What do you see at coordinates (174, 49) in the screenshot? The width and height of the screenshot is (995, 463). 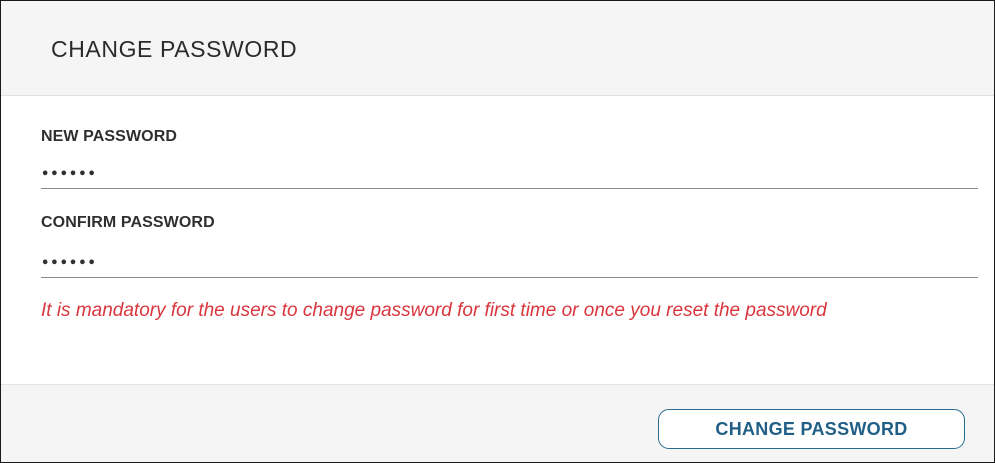 I see `page-title: CHANGE PASSWORD` at bounding box center [174, 49].